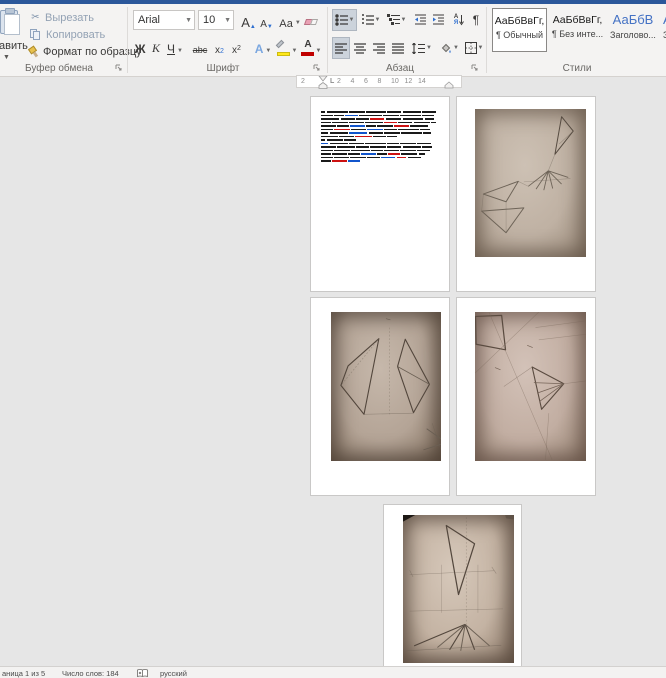 The image size is (666, 678). I want to click on shrink-font-icon: А, so click(263, 24).